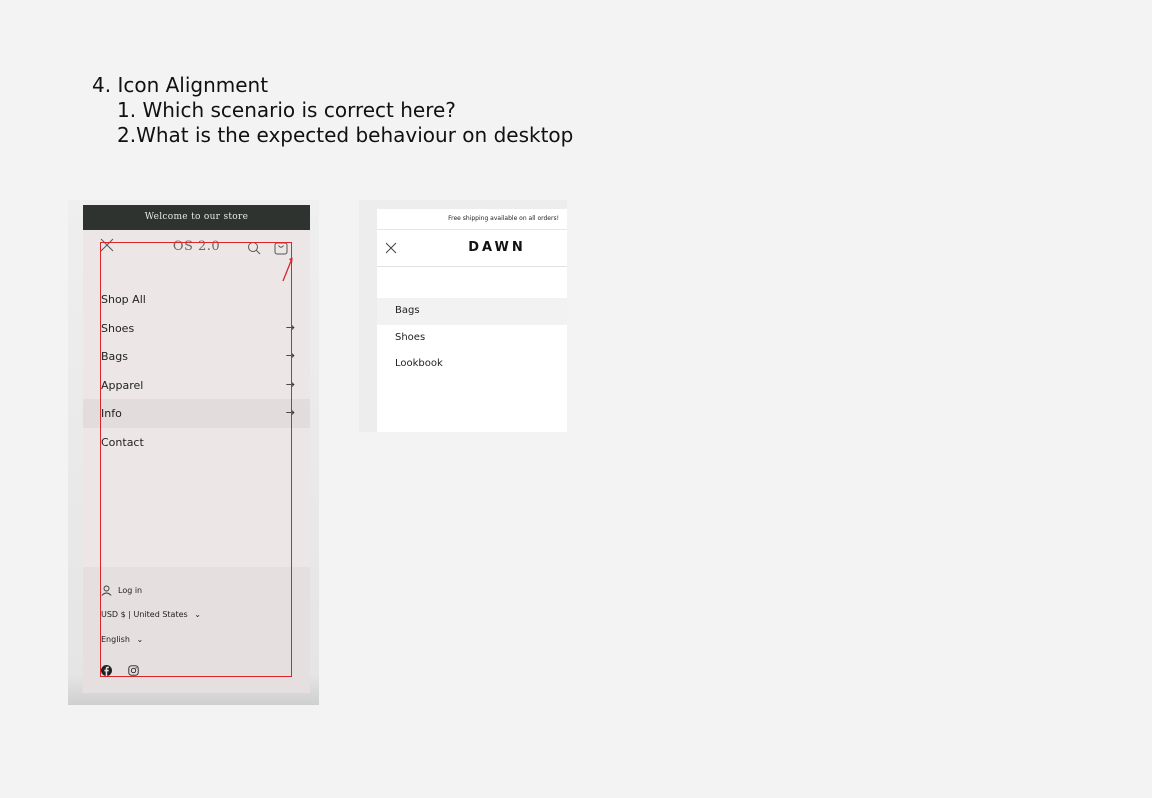  What do you see at coordinates (111, 414) in the screenshot?
I see `menu-item-label: Info` at bounding box center [111, 414].